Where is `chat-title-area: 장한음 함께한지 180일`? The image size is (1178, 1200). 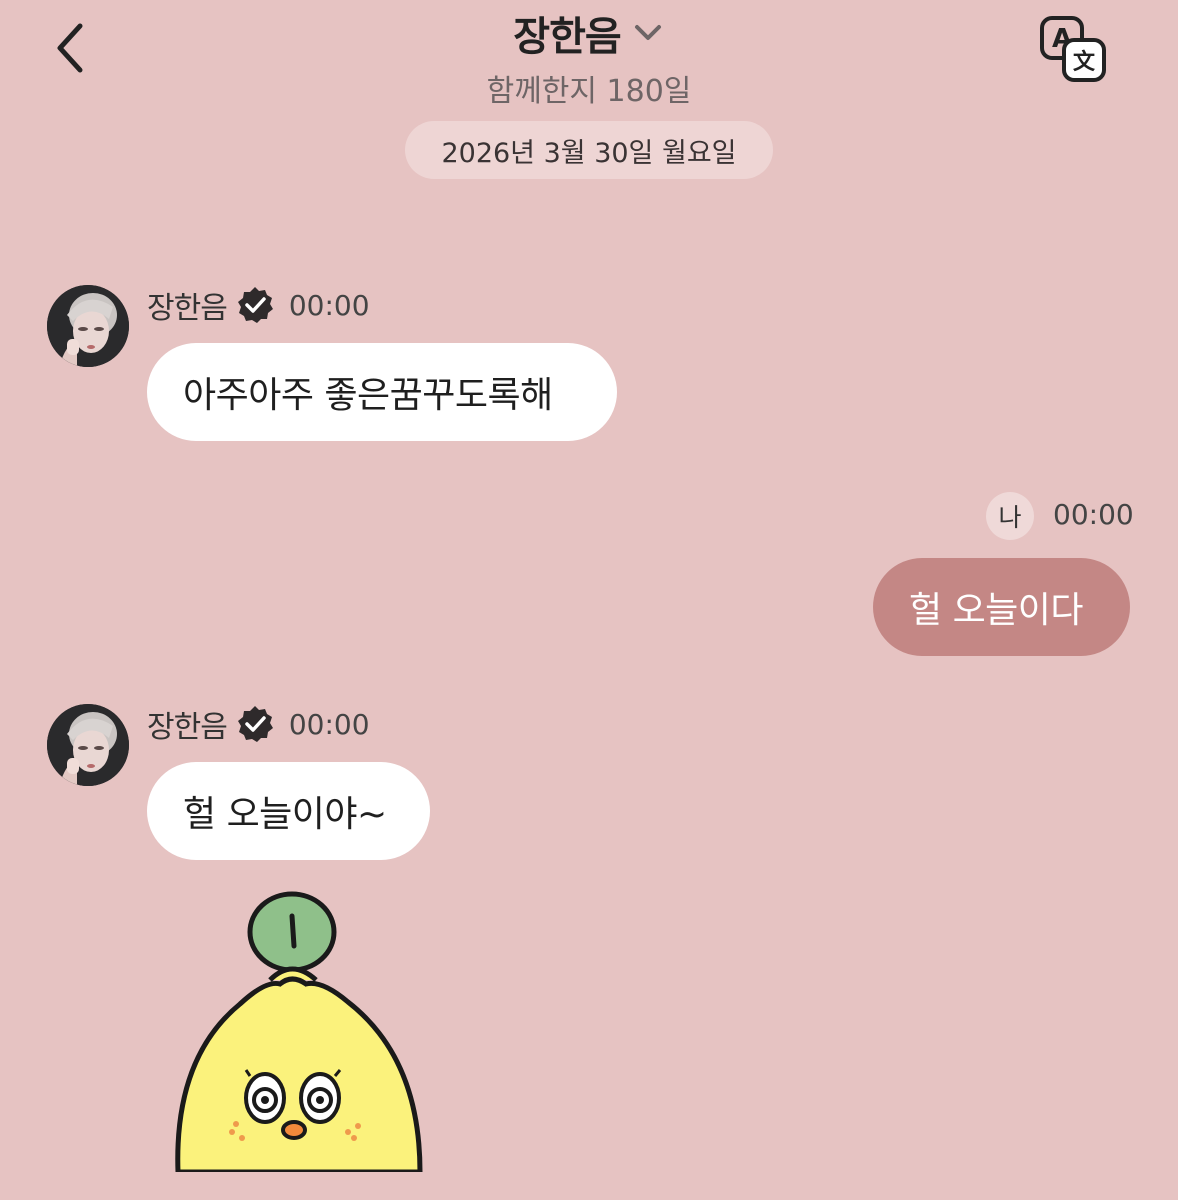 chat-title-area: 장한음 함께한지 180일 is located at coordinates (589, 57).